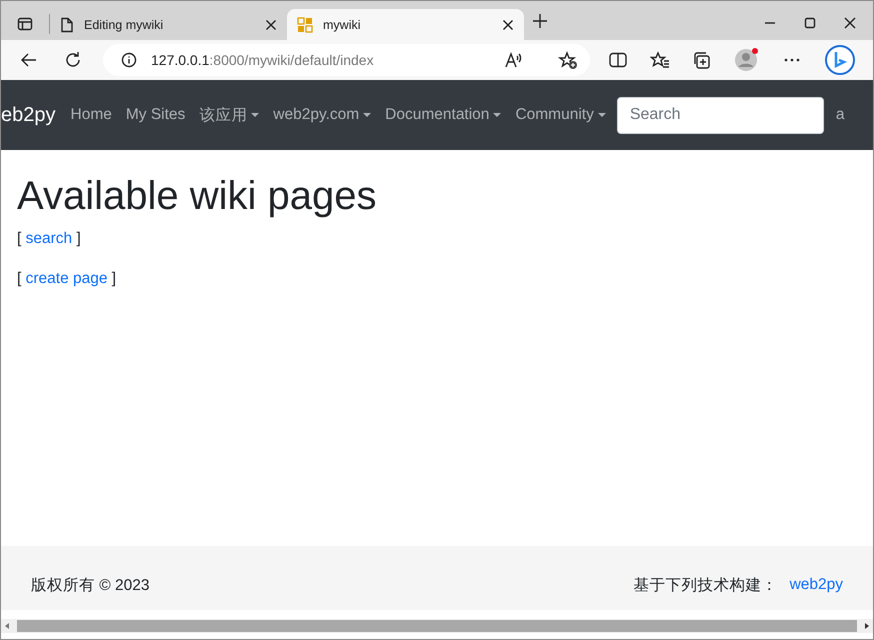  Describe the element at coordinates (618, 60) in the screenshot. I see `split-screen-icon` at that location.